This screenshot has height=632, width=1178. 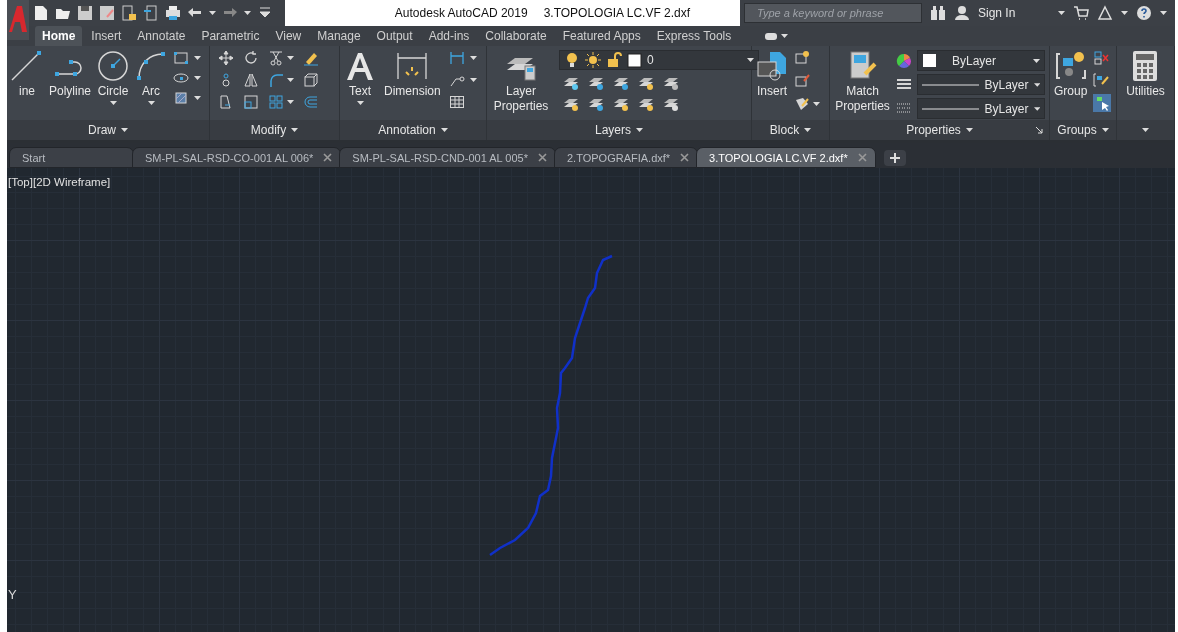 I want to click on minimize-ribbon-icon, so click(x=771, y=36).